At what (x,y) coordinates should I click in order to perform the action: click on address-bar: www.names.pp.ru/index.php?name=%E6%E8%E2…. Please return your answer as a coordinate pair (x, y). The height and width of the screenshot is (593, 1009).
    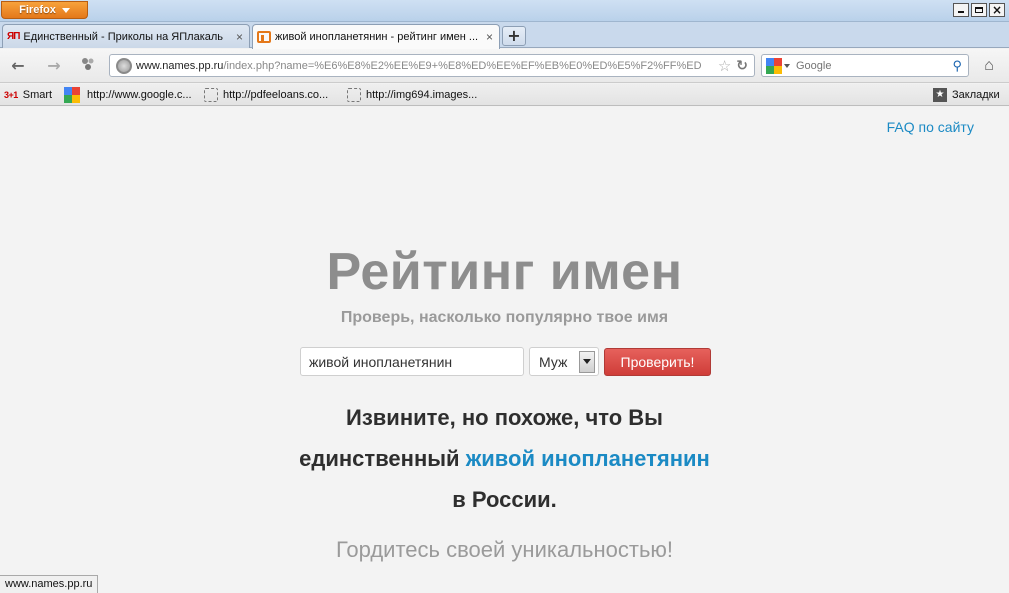
    Looking at the image, I should click on (432, 65).